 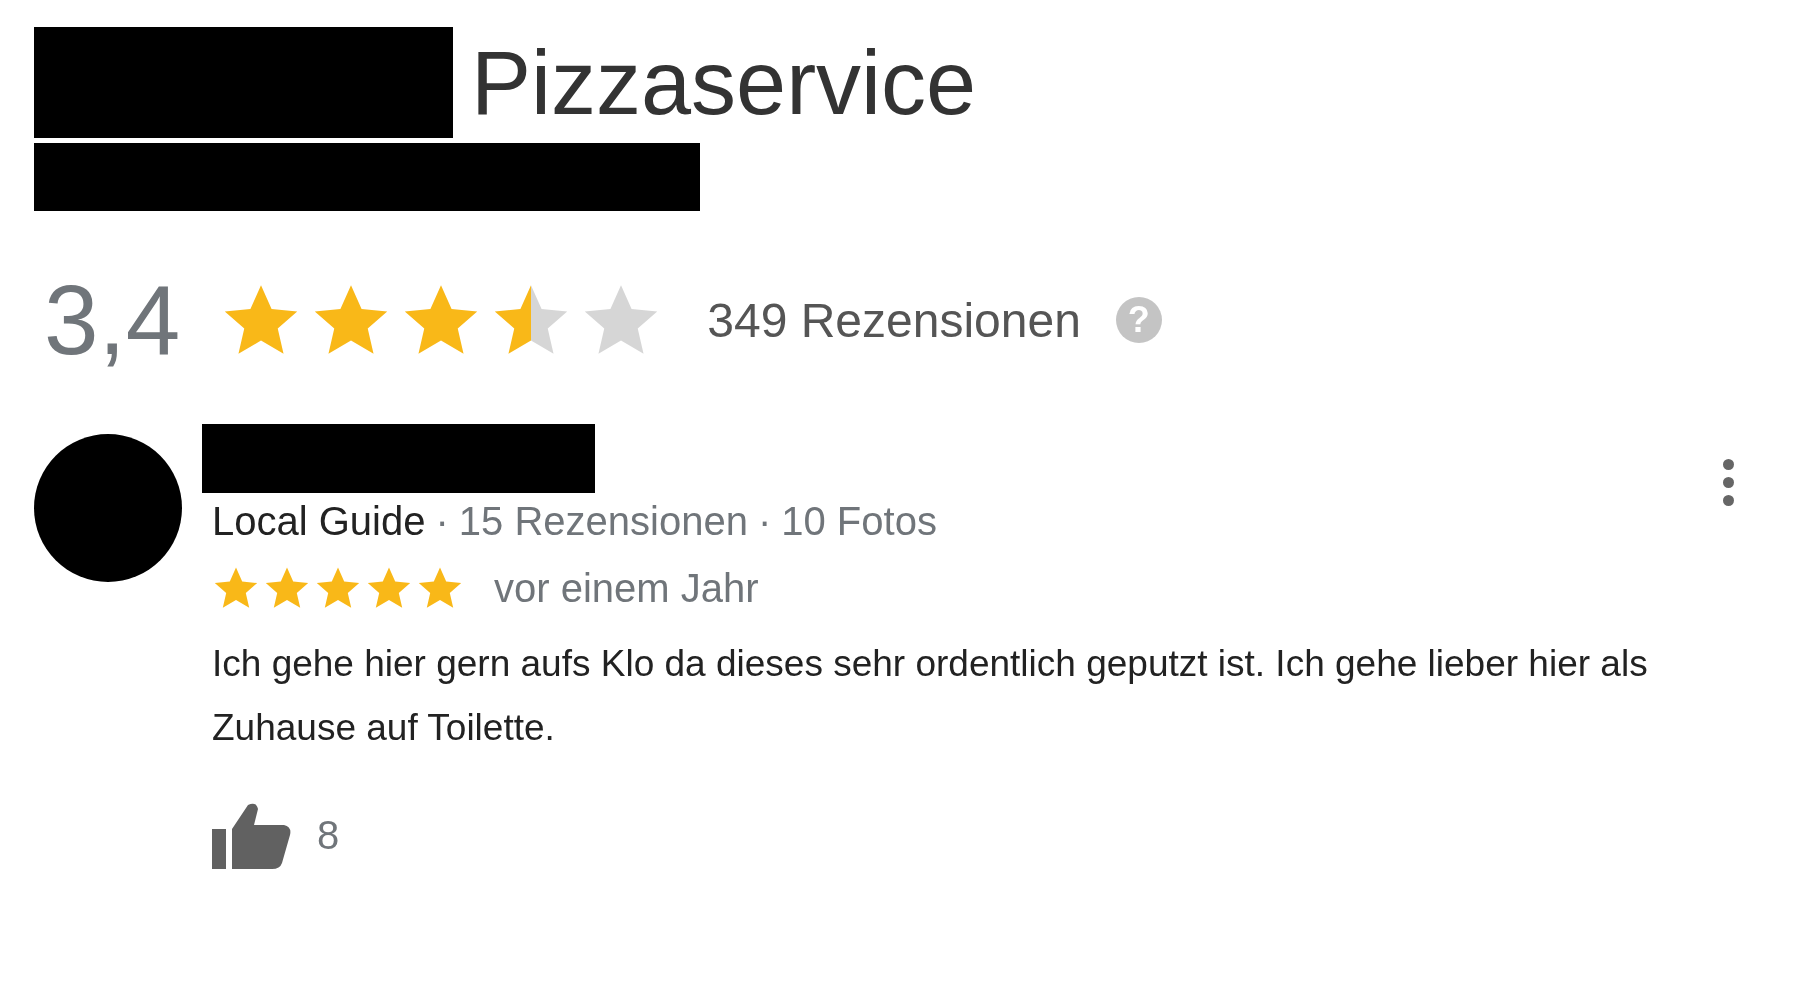 What do you see at coordinates (112, 320) in the screenshot?
I see `rating-value: 3,4` at bounding box center [112, 320].